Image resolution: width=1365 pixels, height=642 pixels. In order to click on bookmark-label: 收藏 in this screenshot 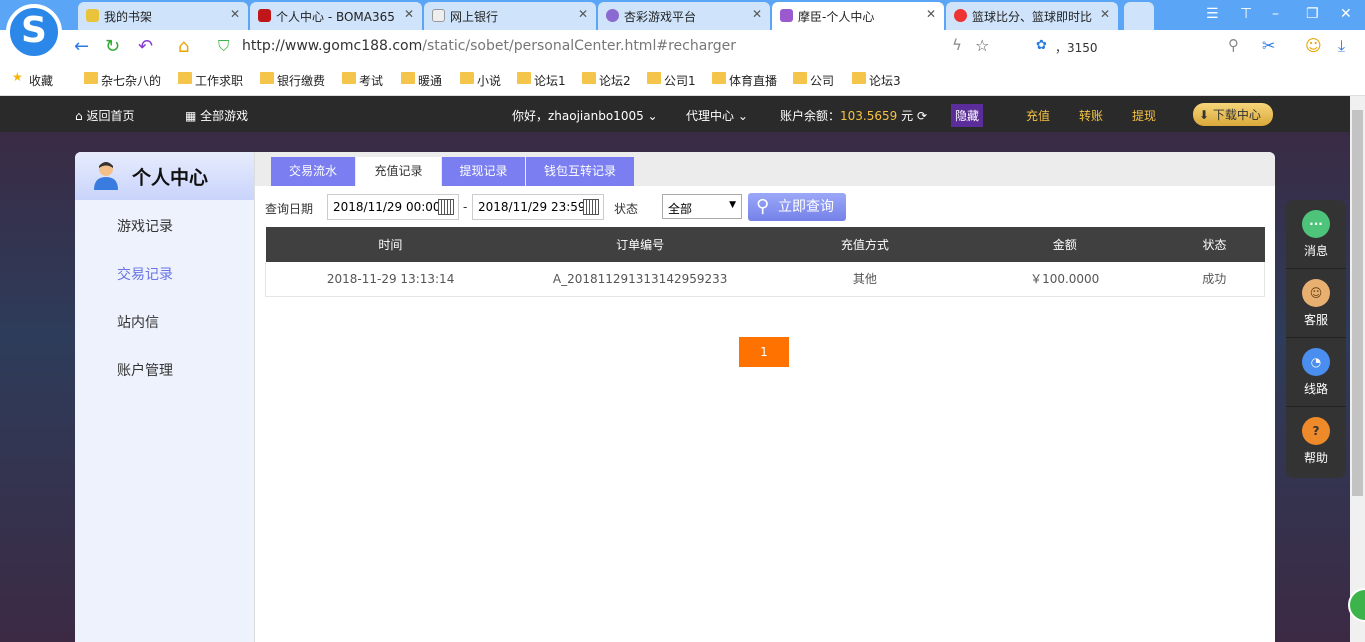, I will do `click(41, 81)`.